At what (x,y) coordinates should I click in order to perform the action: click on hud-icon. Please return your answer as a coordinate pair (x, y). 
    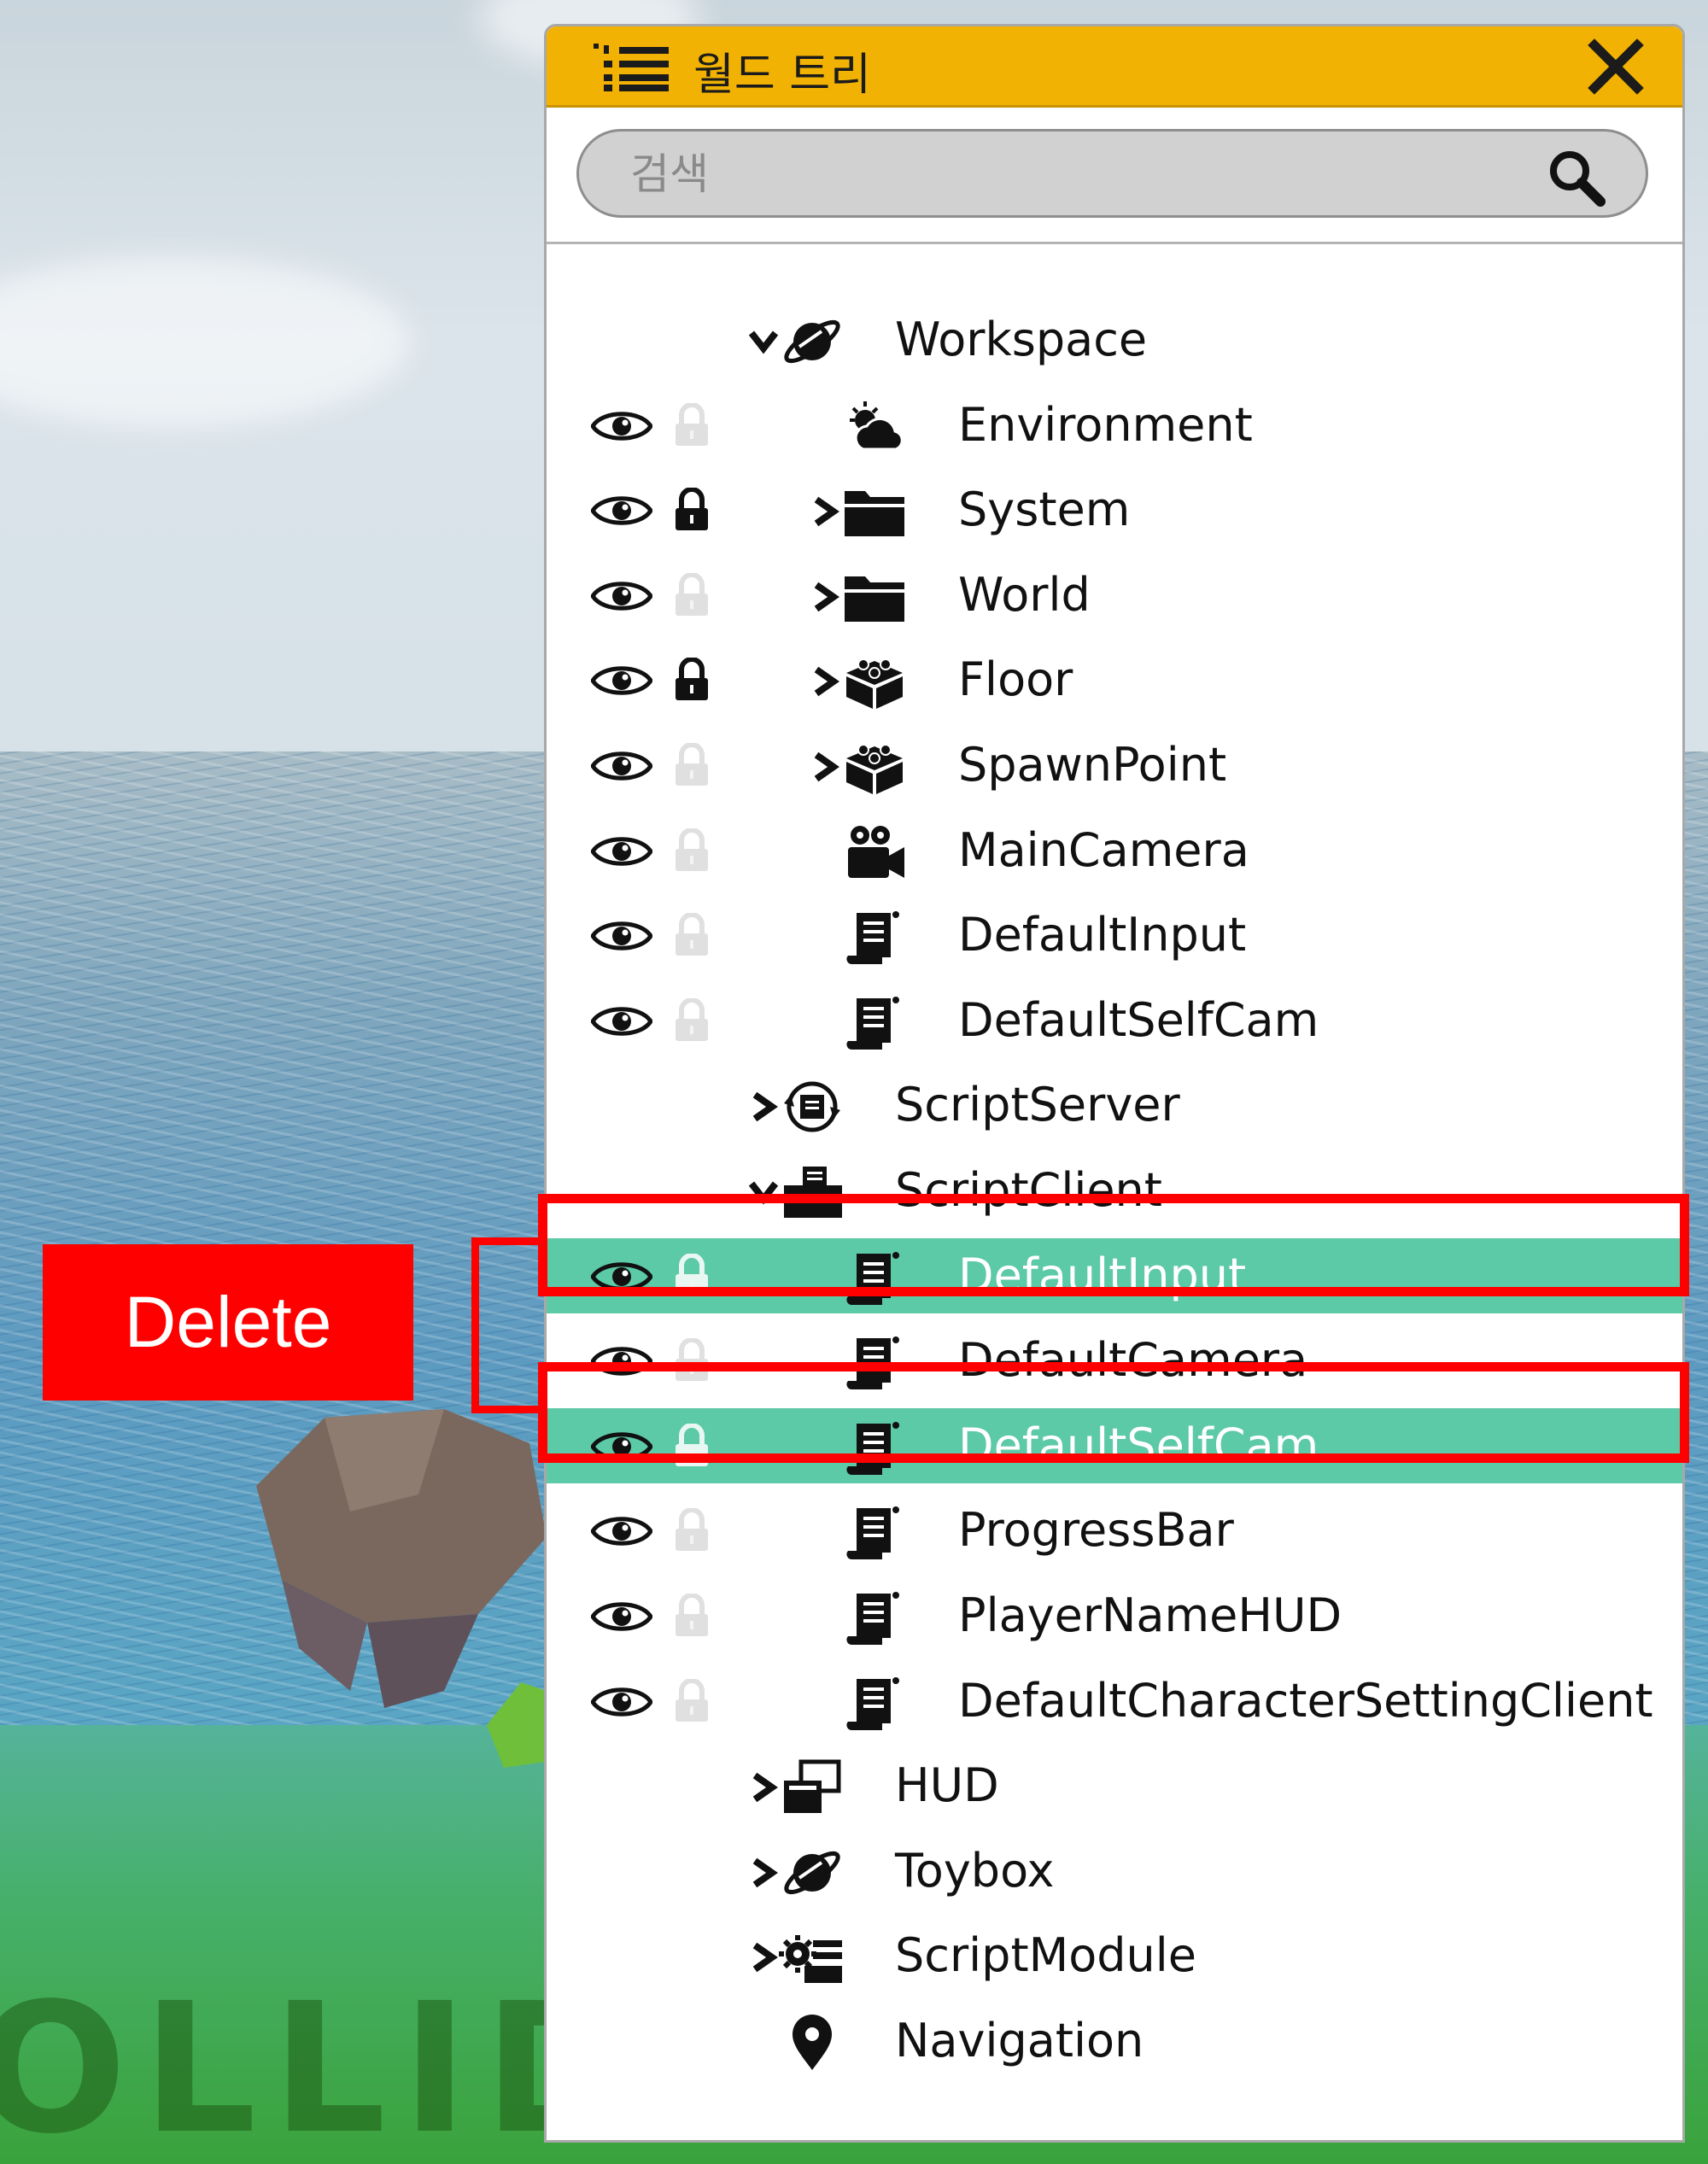
    Looking at the image, I should click on (812, 1786).